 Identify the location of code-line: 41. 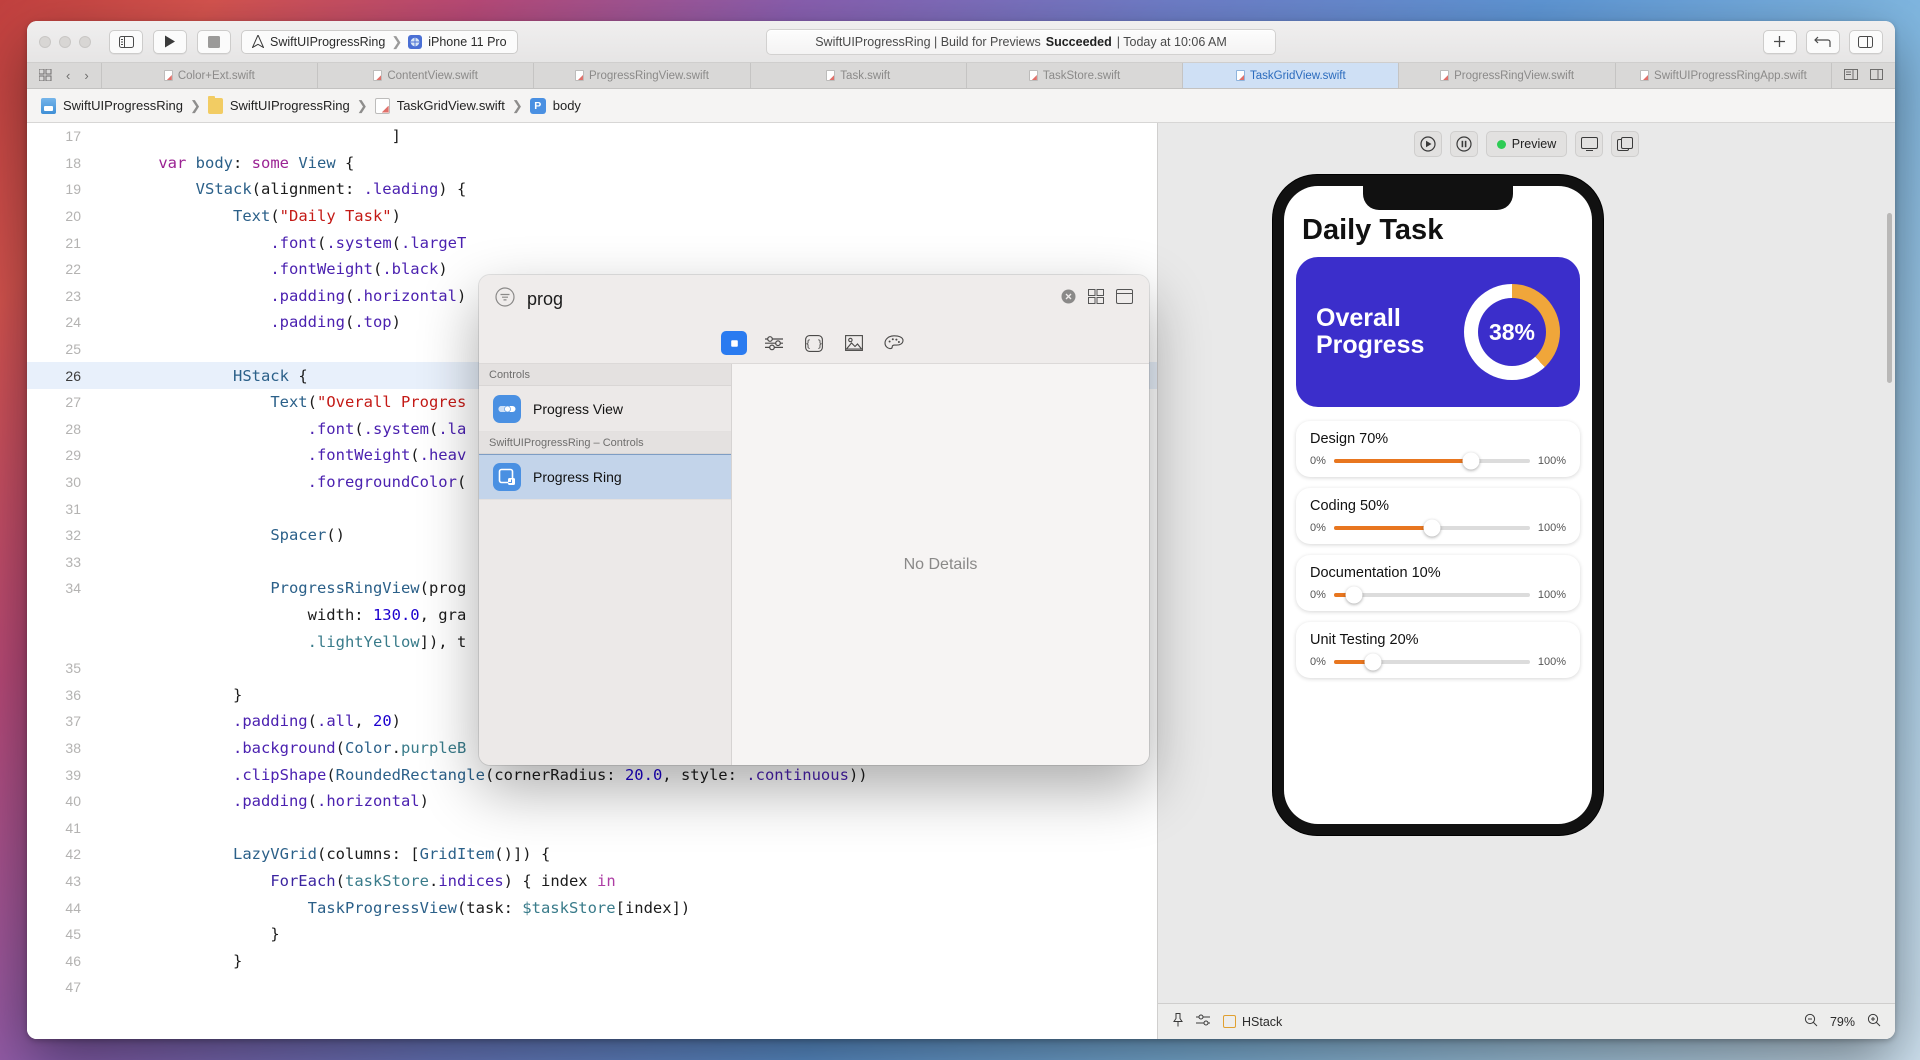
(592, 827).